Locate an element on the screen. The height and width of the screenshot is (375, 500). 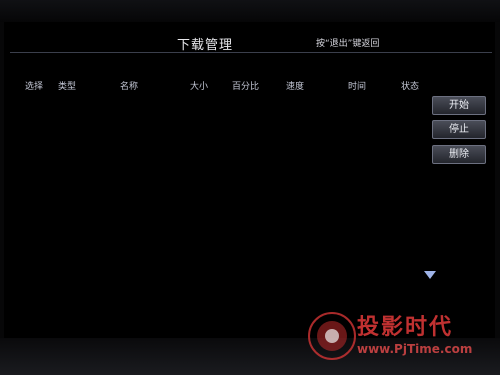
start-button: 开始 is located at coordinates (459, 105).